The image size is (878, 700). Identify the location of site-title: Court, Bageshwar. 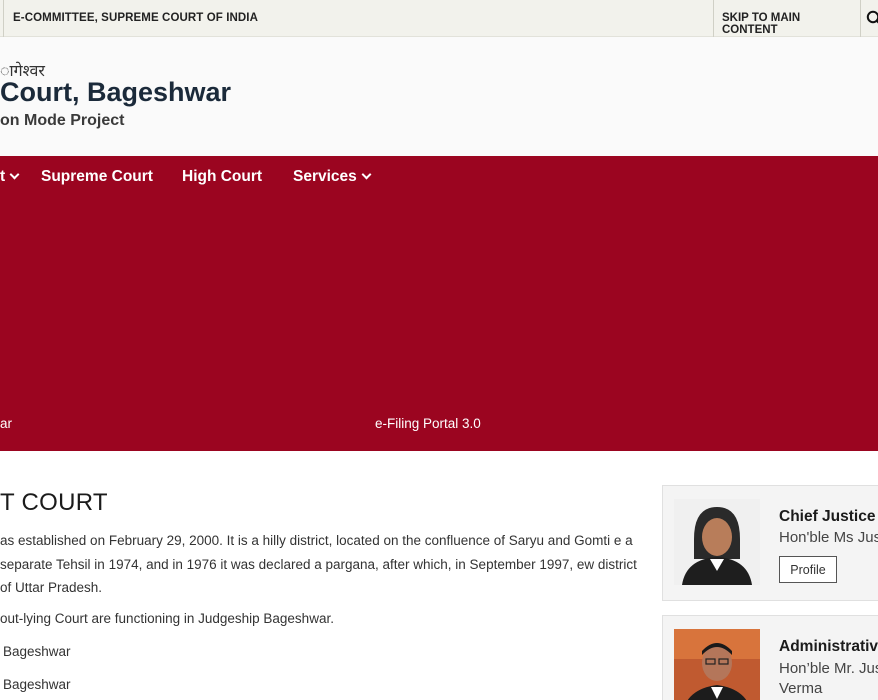
(115, 92).